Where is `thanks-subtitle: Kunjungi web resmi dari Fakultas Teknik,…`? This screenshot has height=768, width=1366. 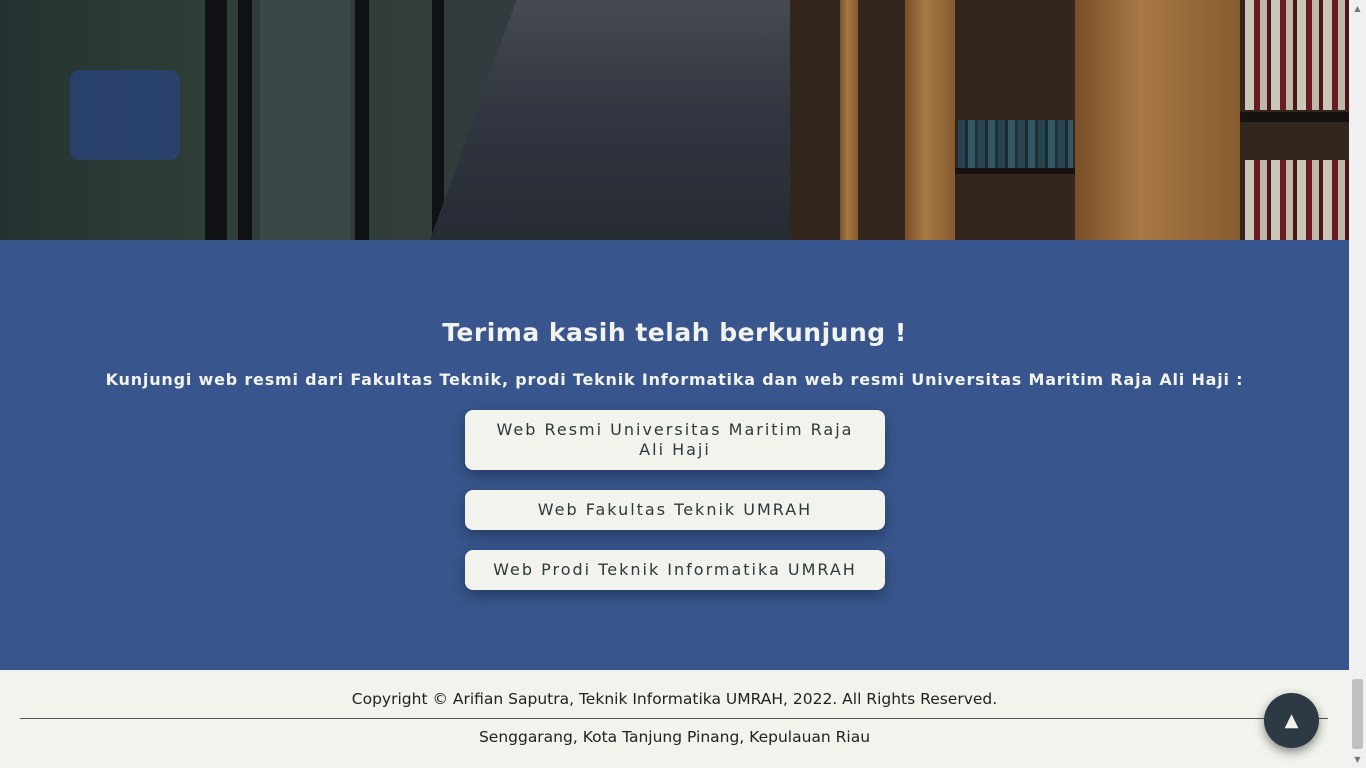 thanks-subtitle: Kunjungi web resmi dari Fakultas Teknik,… is located at coordinates (674, 379).